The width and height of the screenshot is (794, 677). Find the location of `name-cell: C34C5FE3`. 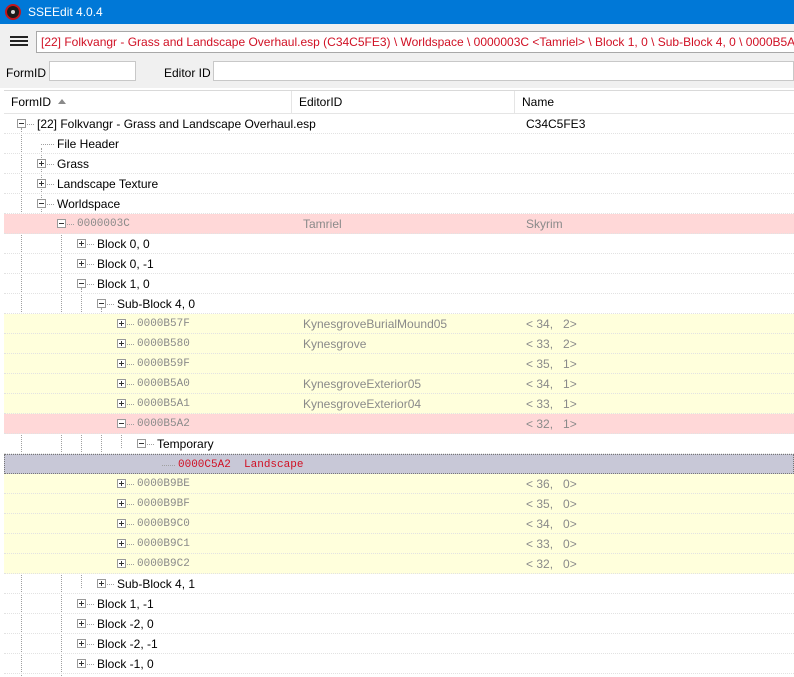

name-cell: C34C5FE3 is located at coordinates (556, 124).